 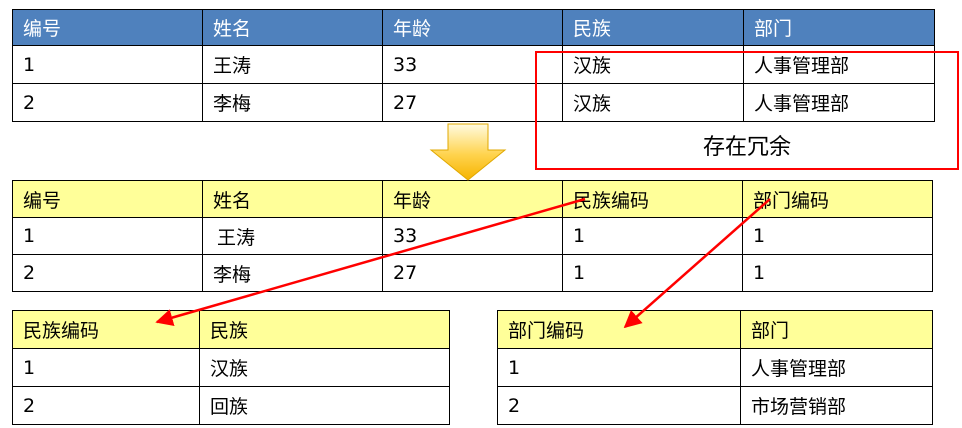 What do you see at coordinates (697, 263) in the screenshot?
I see `department-link-arrow` at bounding box center [697, 263].